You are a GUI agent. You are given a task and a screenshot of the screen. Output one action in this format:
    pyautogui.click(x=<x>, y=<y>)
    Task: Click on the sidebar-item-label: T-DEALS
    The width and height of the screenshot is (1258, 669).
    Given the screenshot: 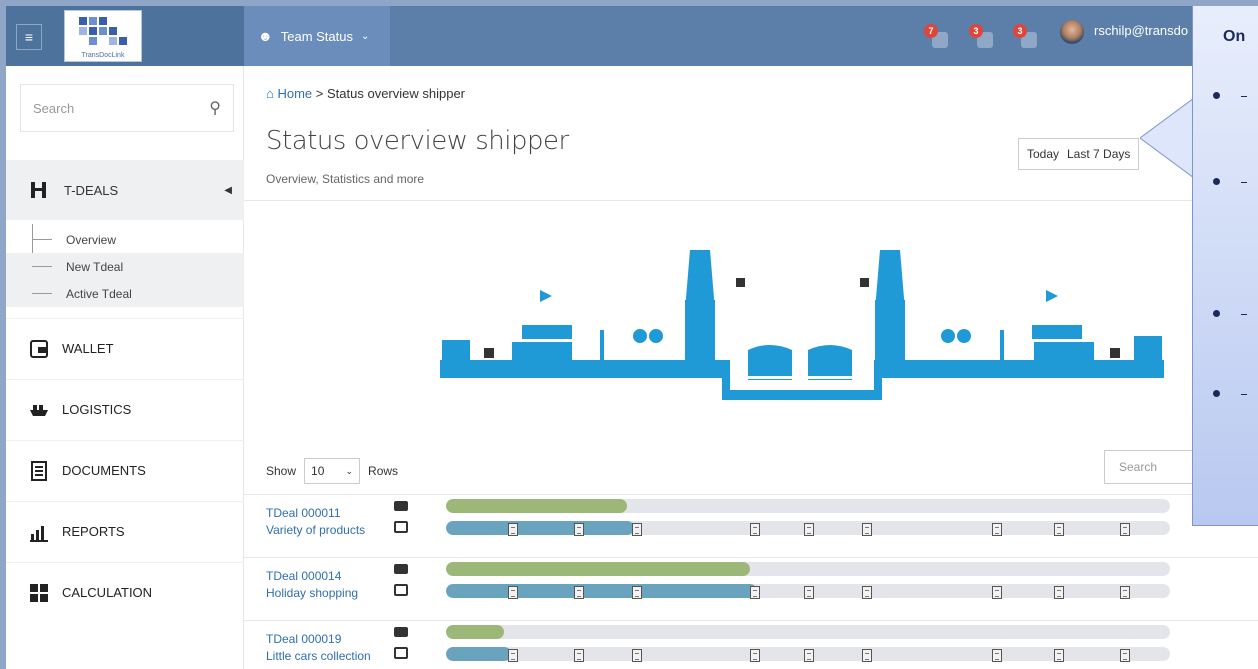 What is the action you would take?
    pyautogui.click(x=91, y=190)
    